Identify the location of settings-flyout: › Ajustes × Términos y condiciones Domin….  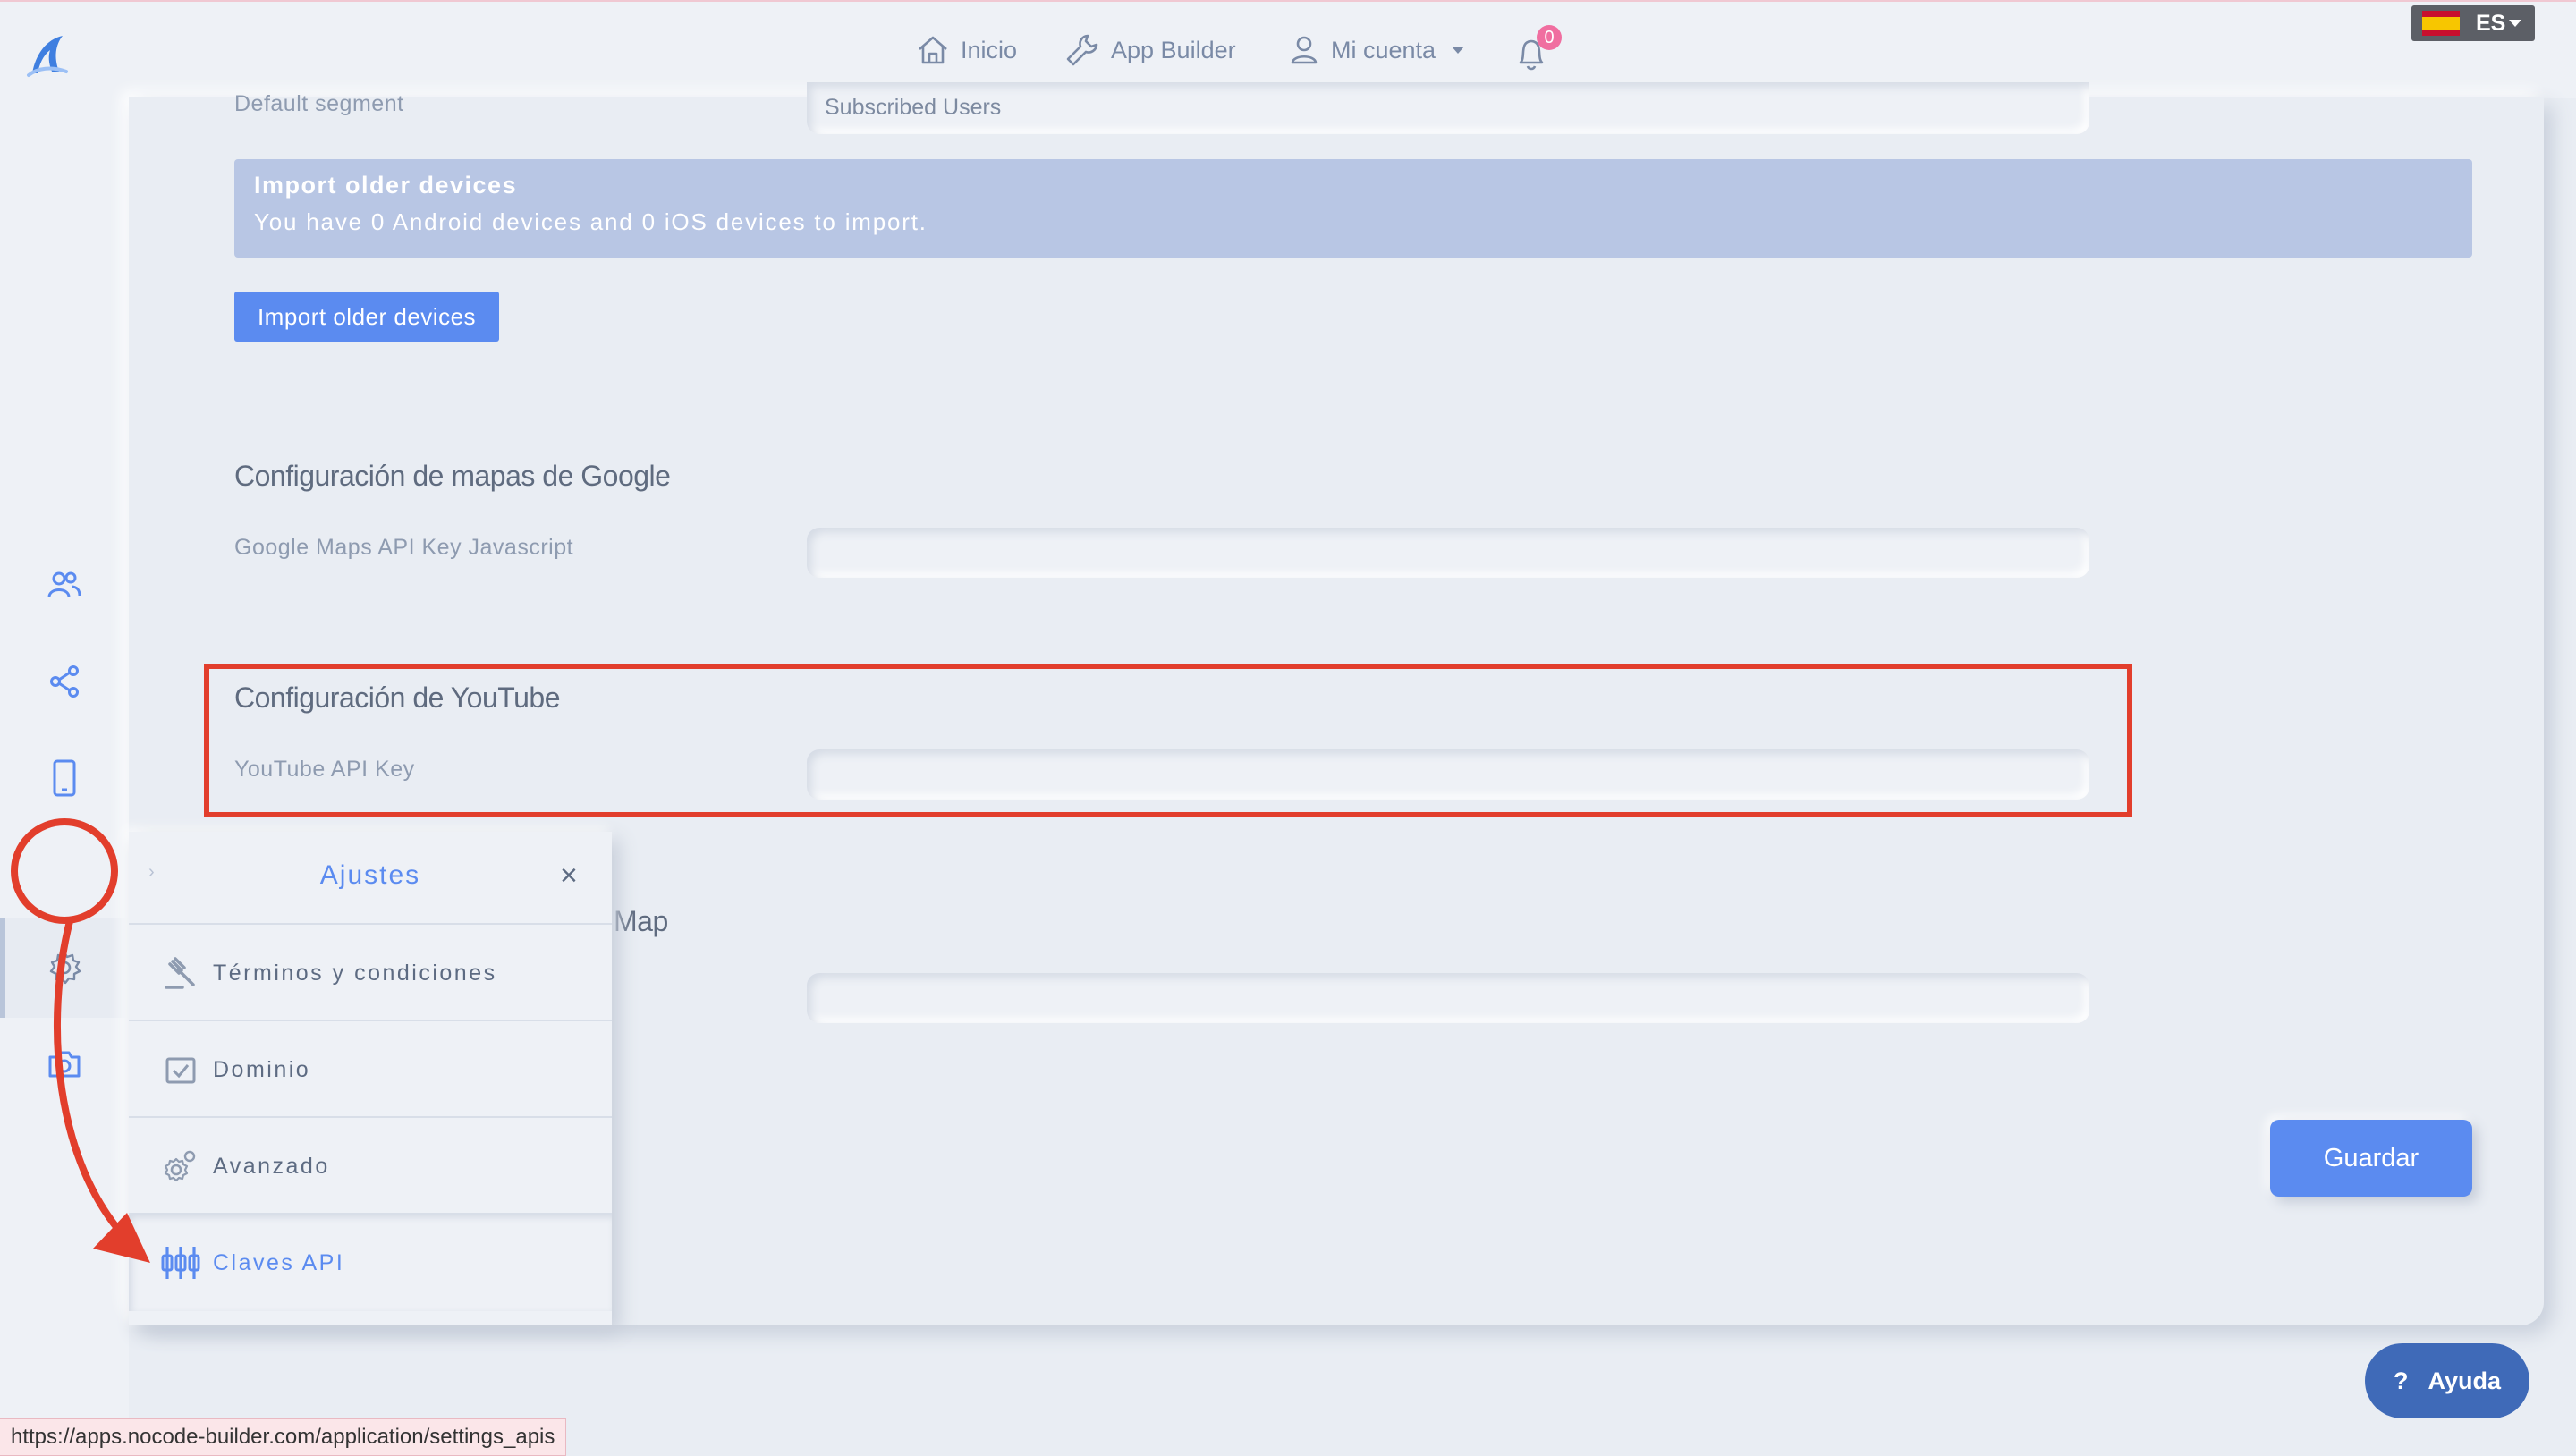
(370, 1078).